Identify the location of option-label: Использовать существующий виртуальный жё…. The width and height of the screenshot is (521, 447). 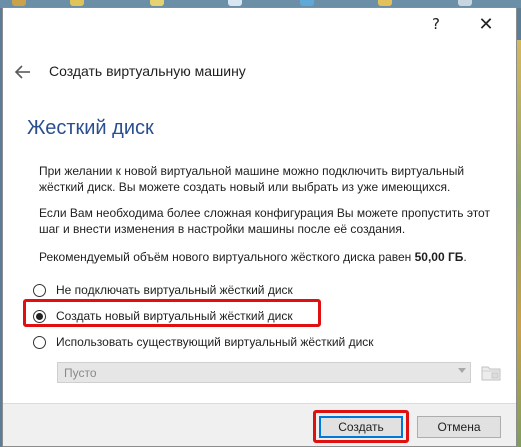
(215, 342).